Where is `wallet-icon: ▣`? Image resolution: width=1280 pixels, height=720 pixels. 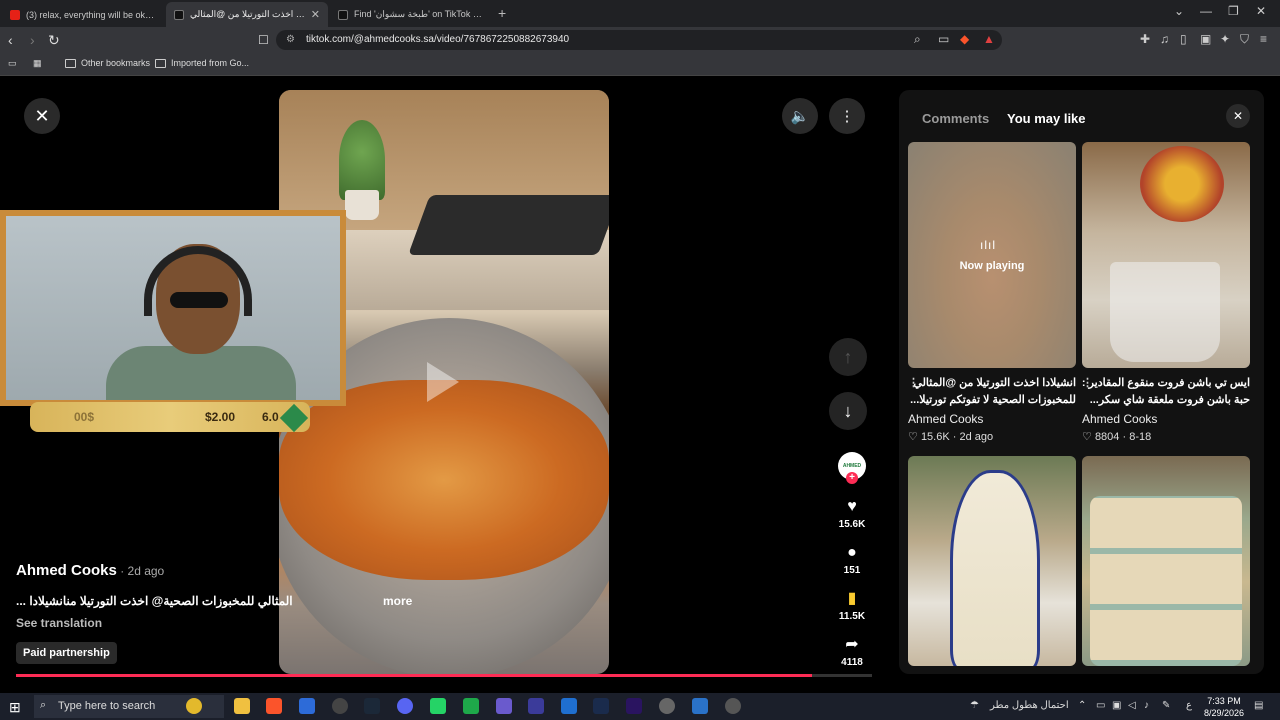
wallet-icon: ▣ is located at coordinates (1205, 39).